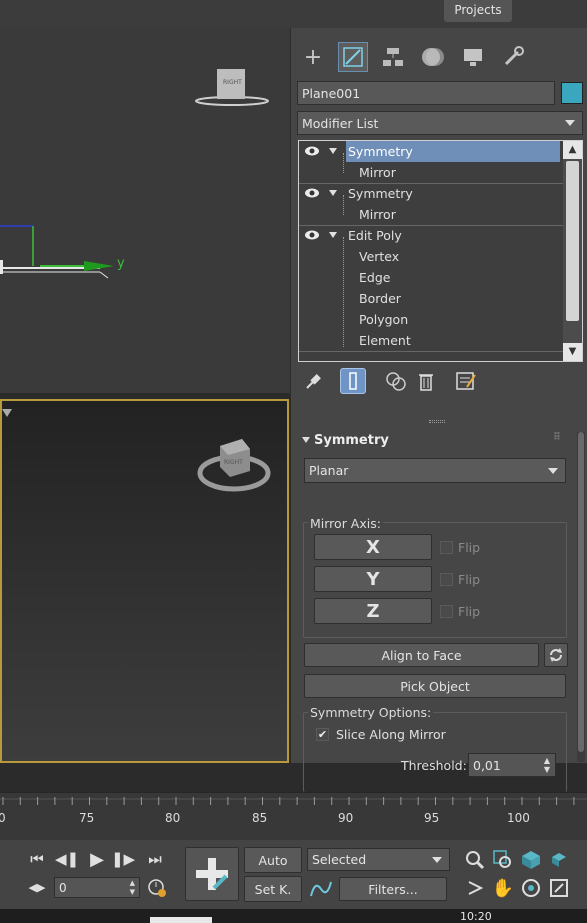 The image size is (587, 923). What do you see at coordinates (440, 123) in the screenshot?
I see `modifier-list-dropdown: Modifier List` at bounding box center [440, 123].